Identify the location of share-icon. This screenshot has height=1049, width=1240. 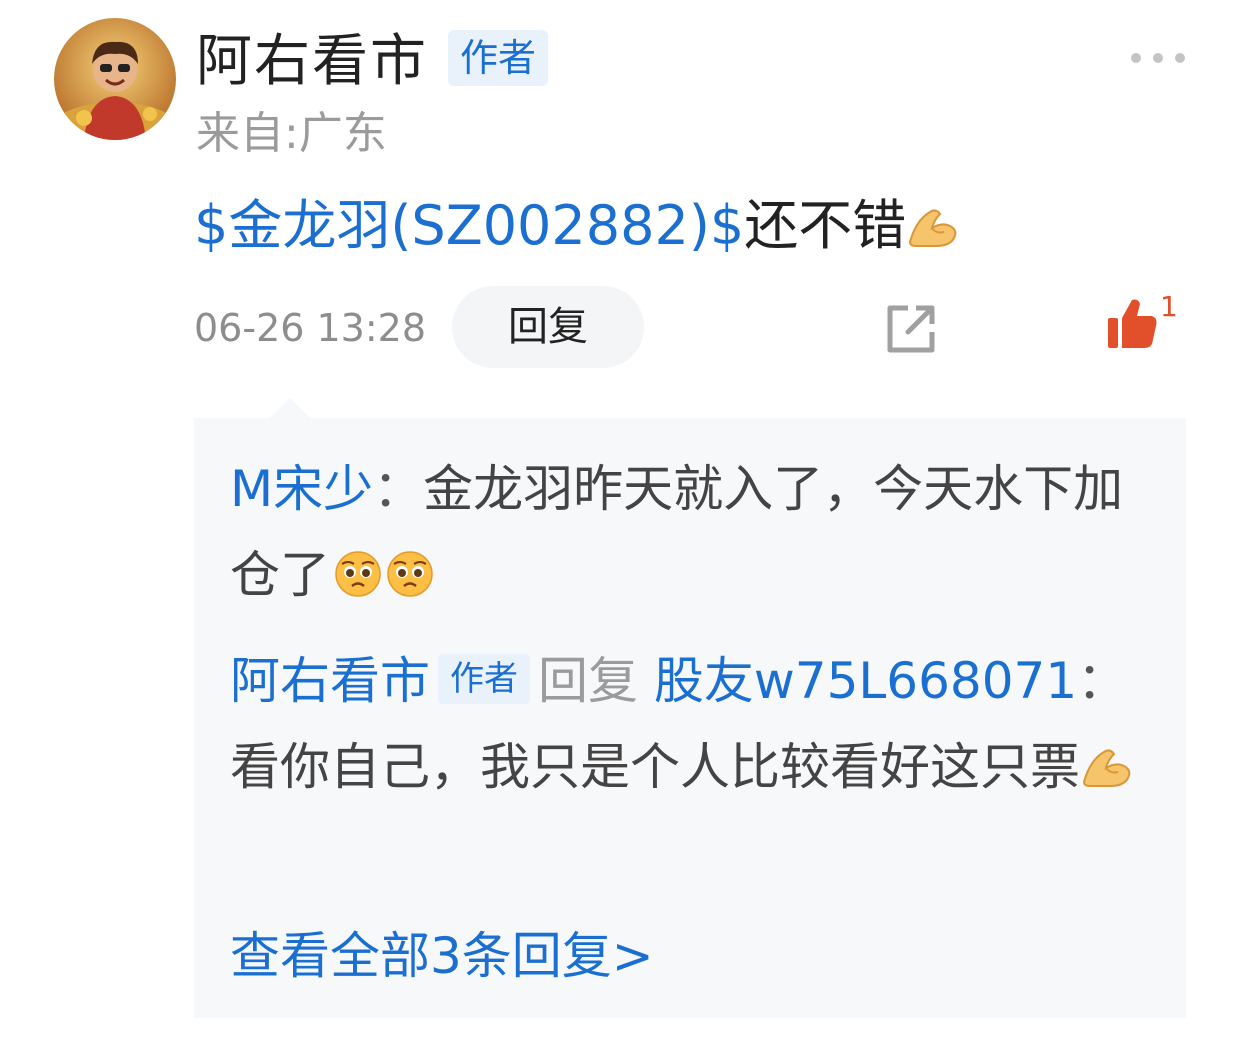
(911, 329).